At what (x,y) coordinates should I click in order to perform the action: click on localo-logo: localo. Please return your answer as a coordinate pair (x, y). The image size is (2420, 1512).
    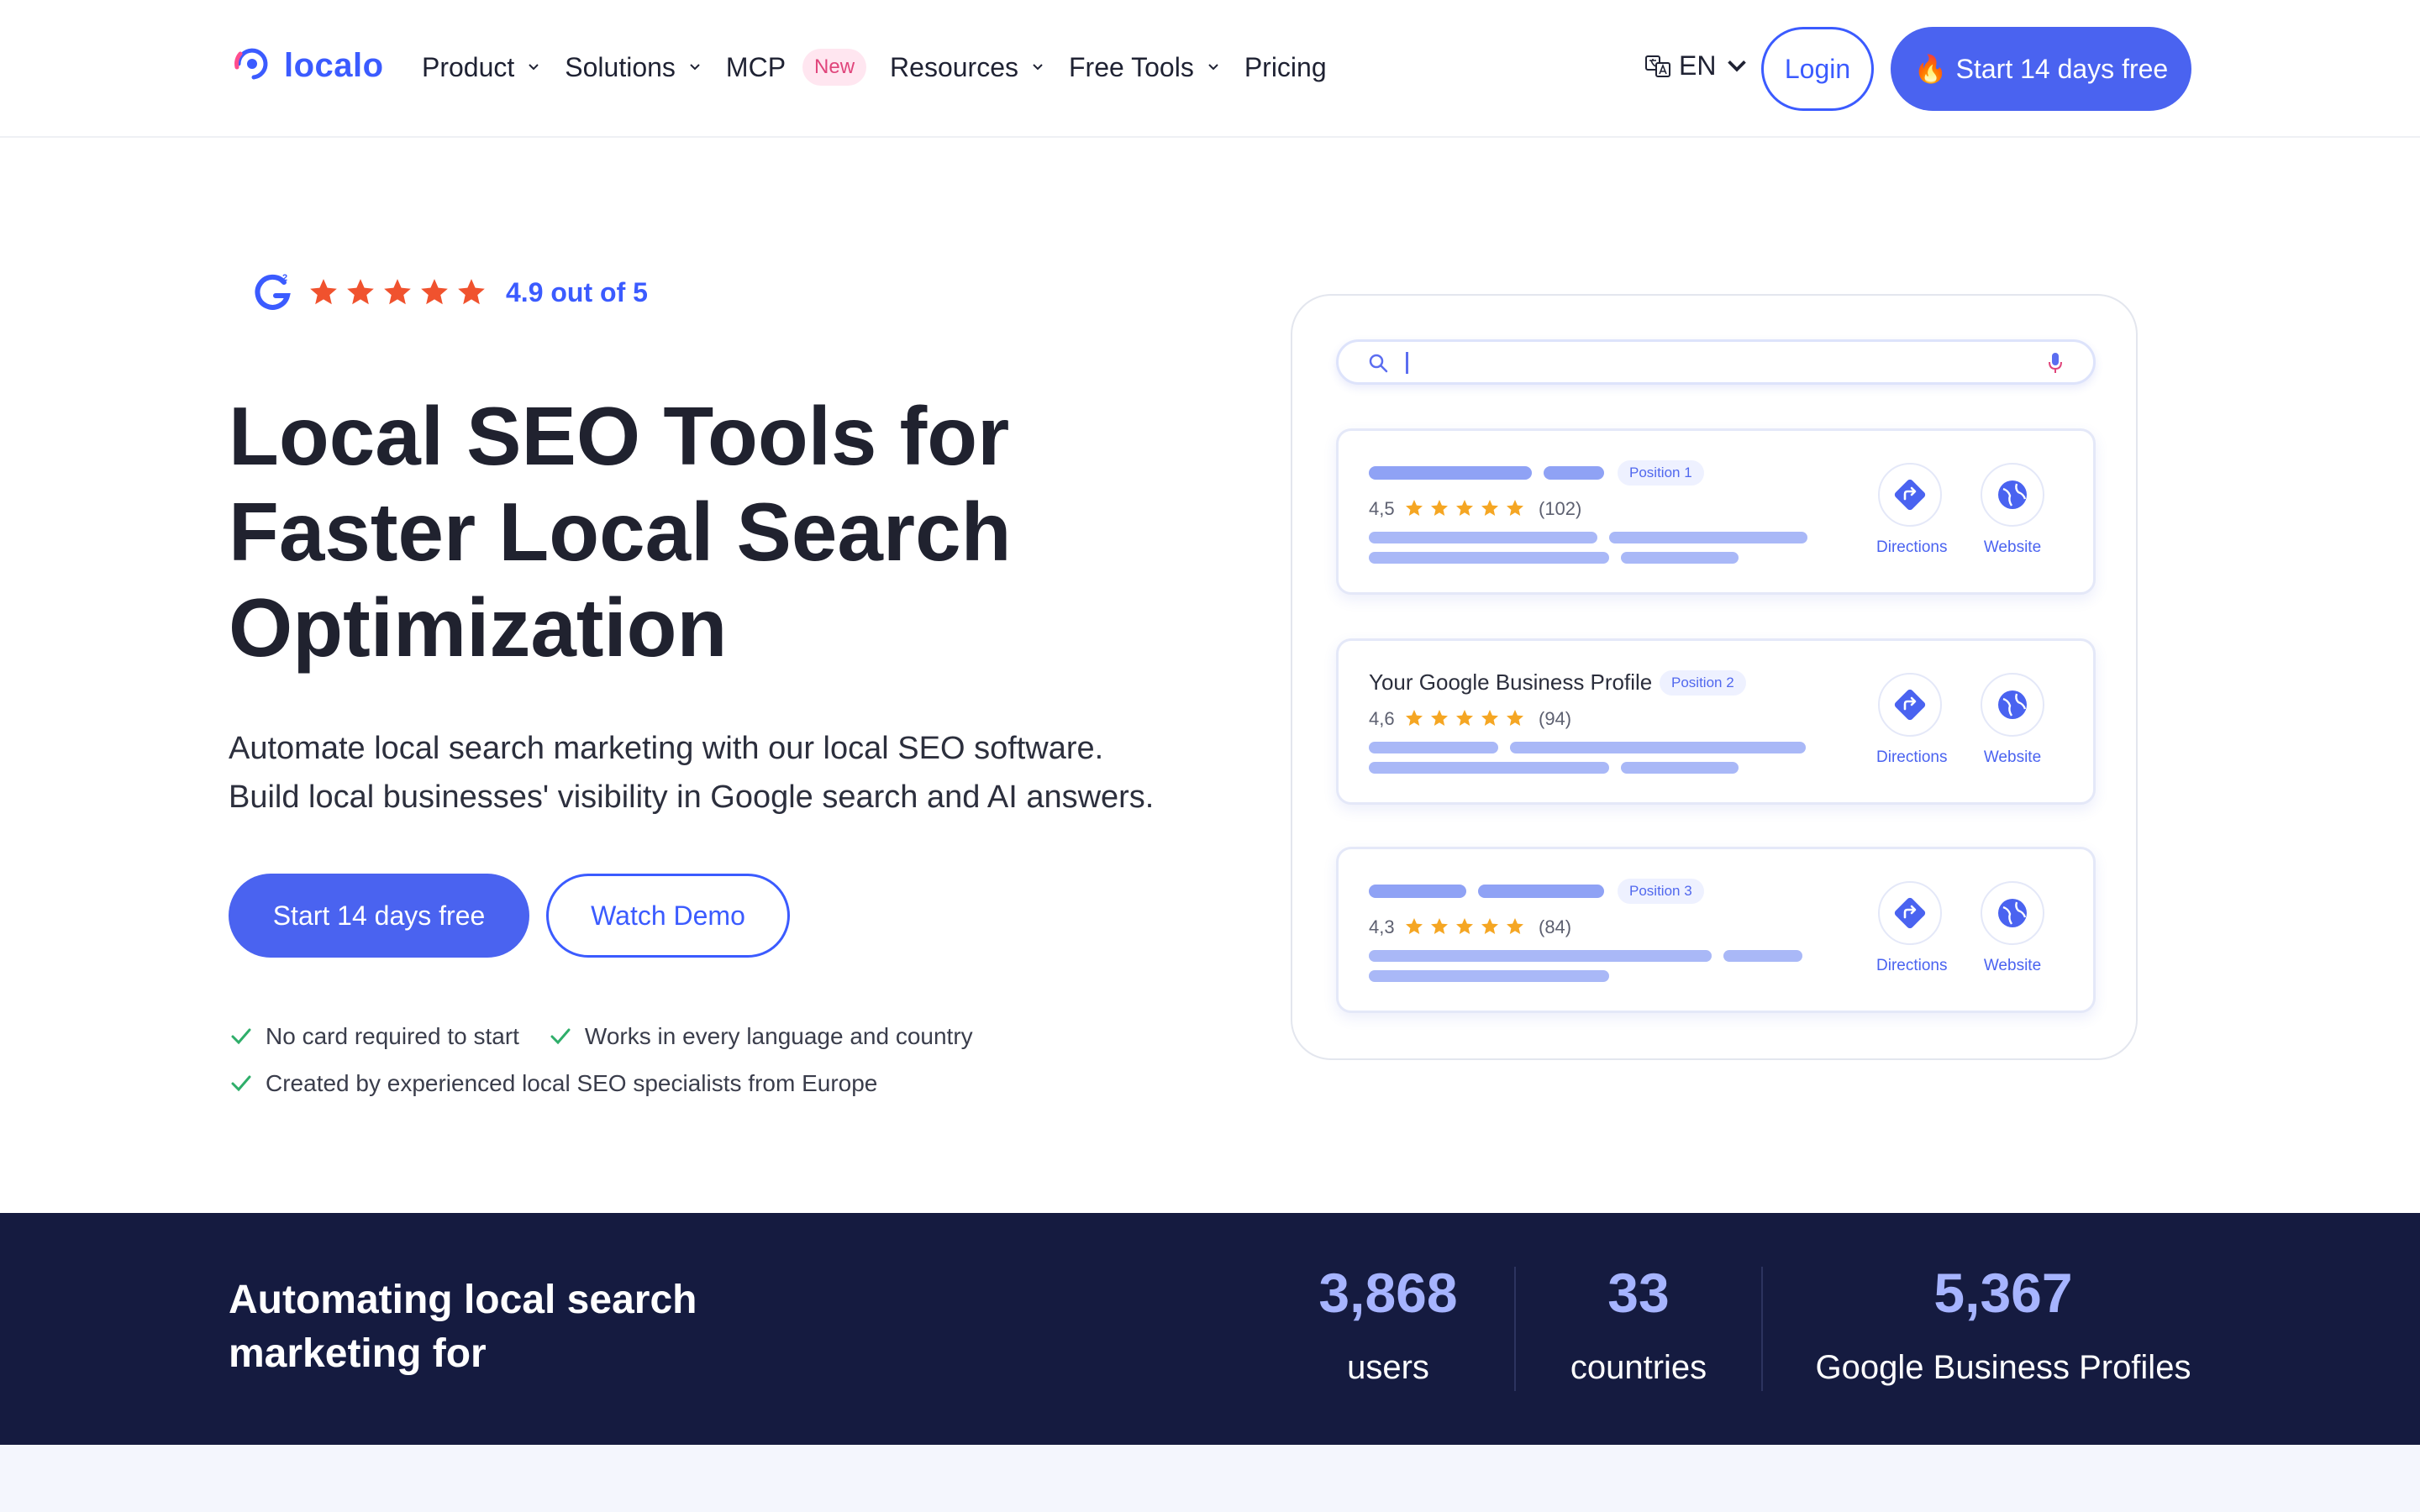
    Looking at the image, I should click on (306, 65).